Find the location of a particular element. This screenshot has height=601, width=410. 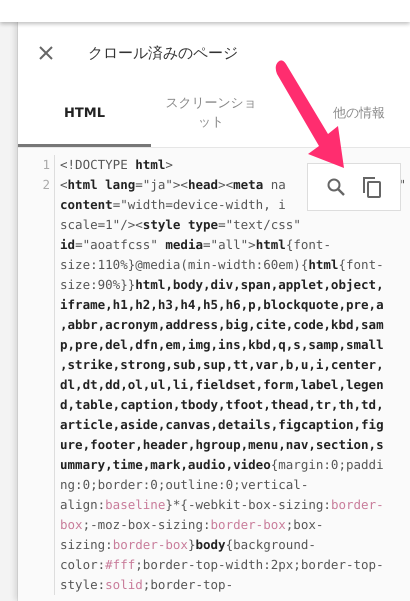

tab: 他の情報 is located at coordinates (338, 115).